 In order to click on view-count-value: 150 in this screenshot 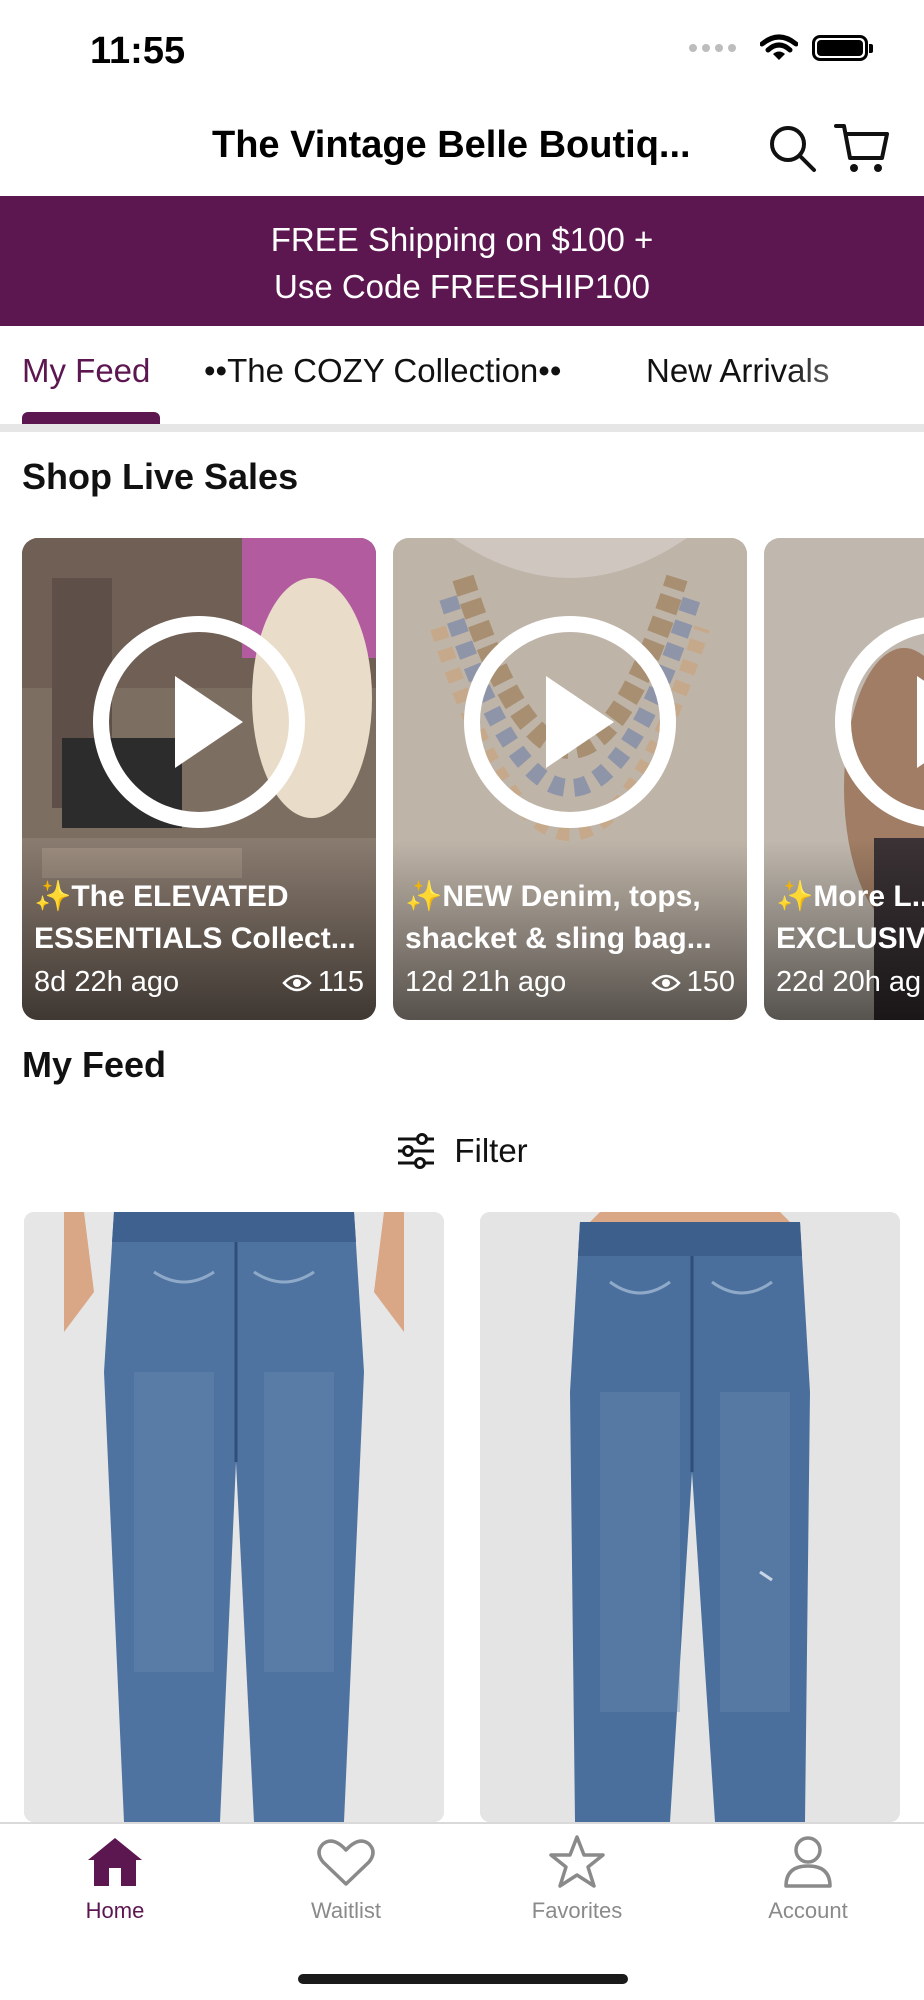, I will do `click(710, 982)`.